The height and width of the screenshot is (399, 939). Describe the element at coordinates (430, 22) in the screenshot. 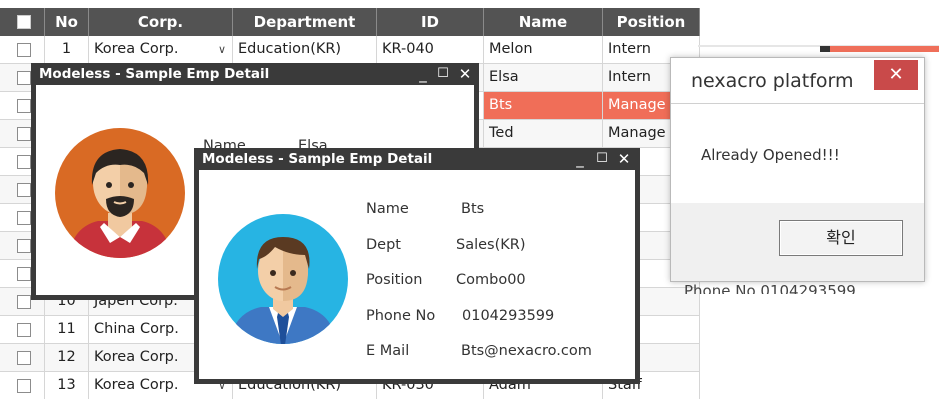

I see `header-id: ID` at that location.